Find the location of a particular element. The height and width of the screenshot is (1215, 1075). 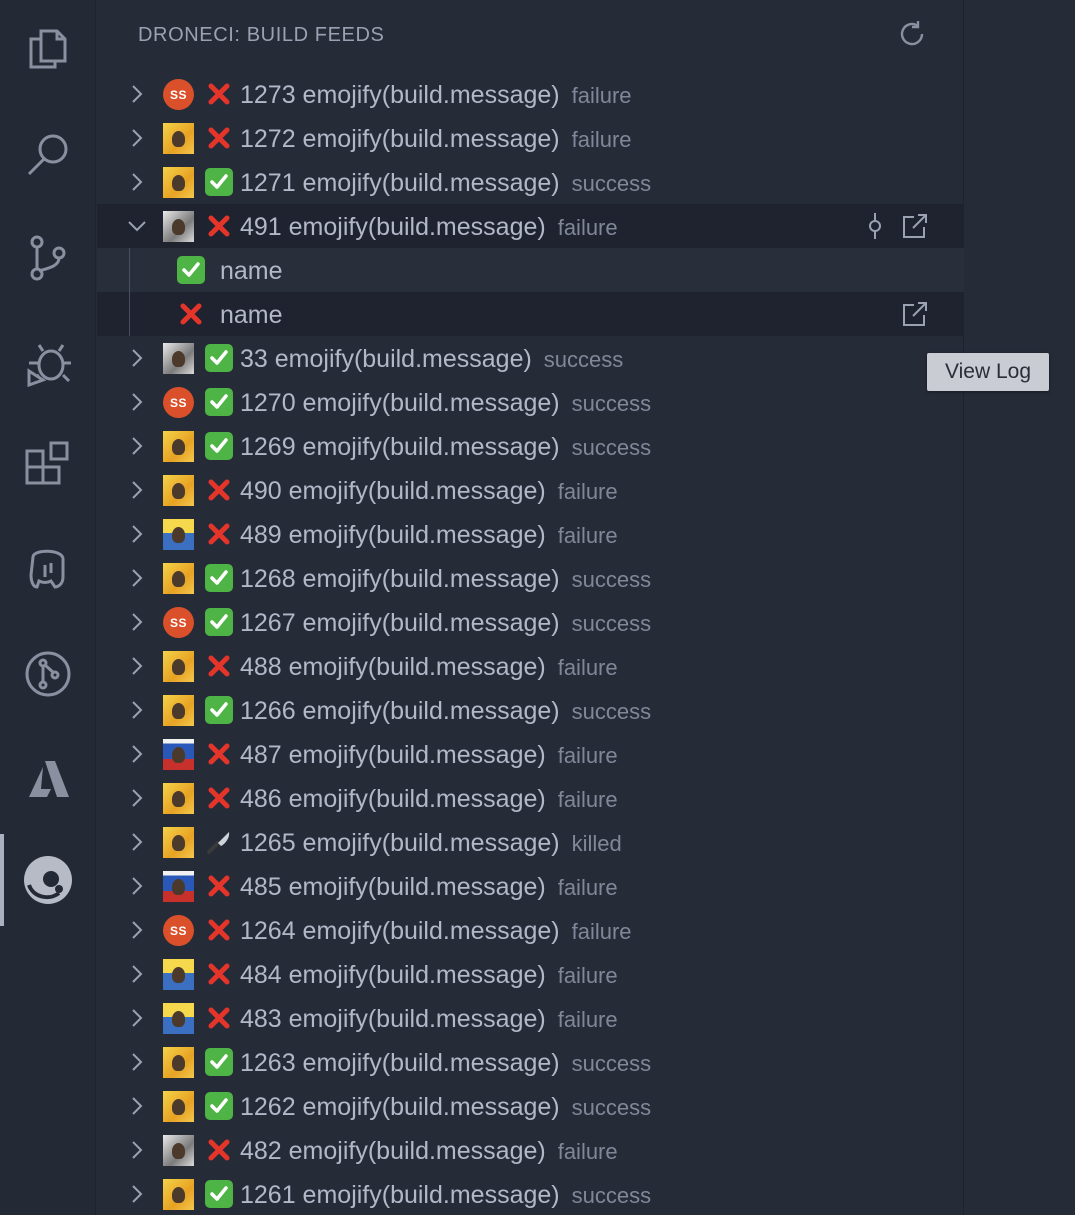

build-row: 1262 emojify(build.message) success is located at coordinates (530, 1106).